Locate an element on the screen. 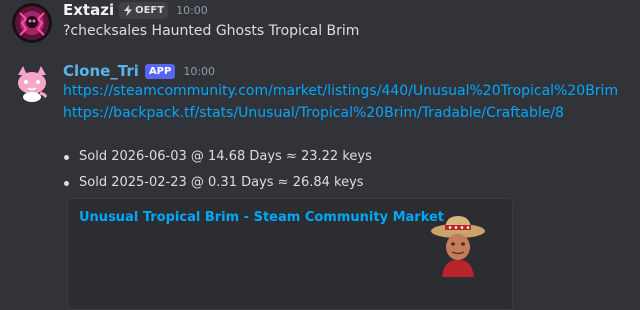 The height and width of the screenshot is (310, 640). sale-text: Sold 2025-02-23 @ 0.31 Days ≈ 26.84 keys is located at coordinates (221, 182).